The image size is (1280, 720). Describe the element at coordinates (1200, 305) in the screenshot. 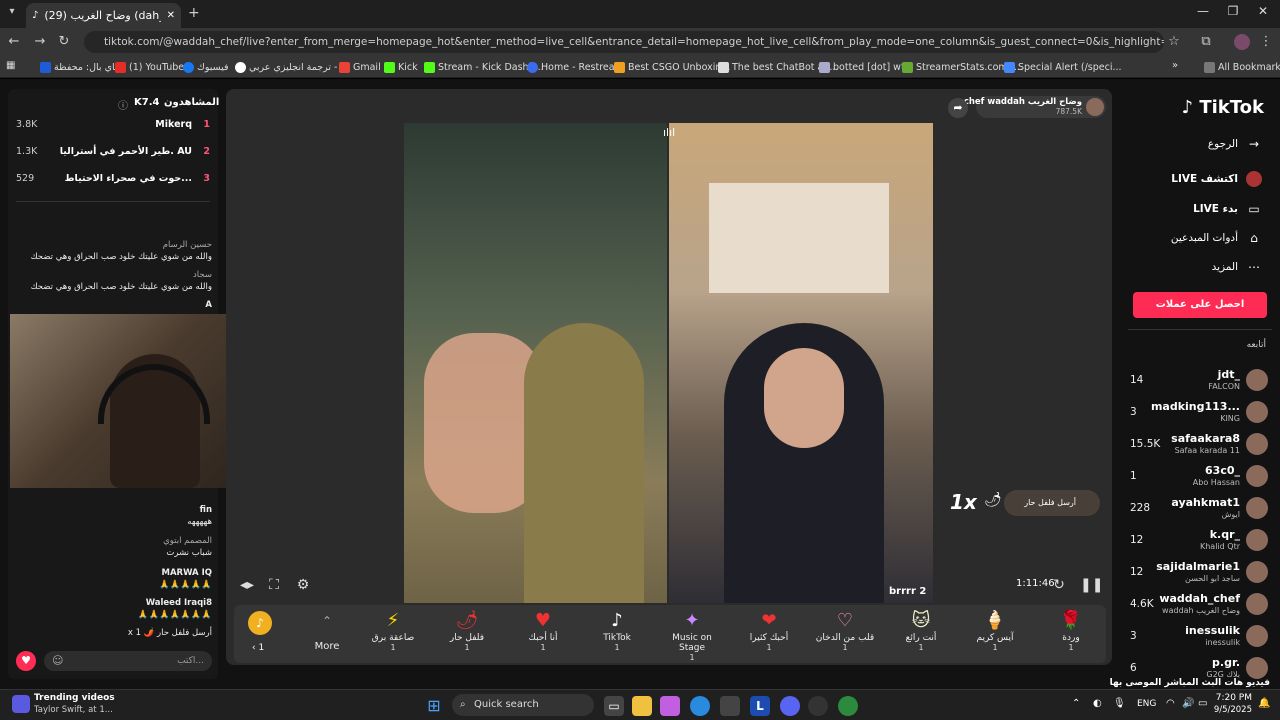

I see `get-coins-button: احصل على عملات` at that location.